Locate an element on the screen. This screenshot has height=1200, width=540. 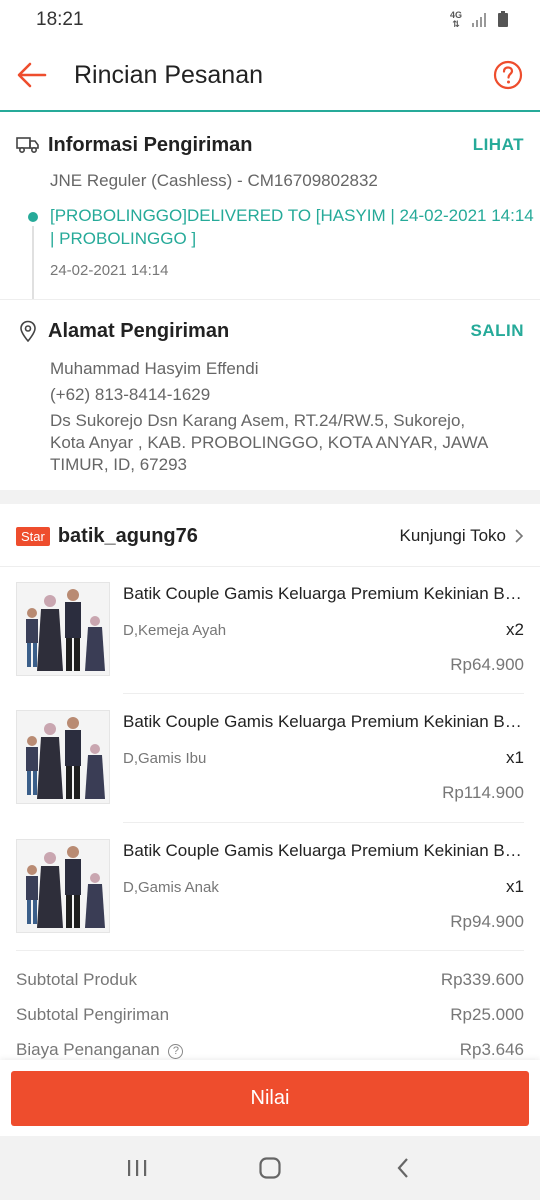
address-header: Alamat Pengiriman SALIN is located at coordinates (270, 331).